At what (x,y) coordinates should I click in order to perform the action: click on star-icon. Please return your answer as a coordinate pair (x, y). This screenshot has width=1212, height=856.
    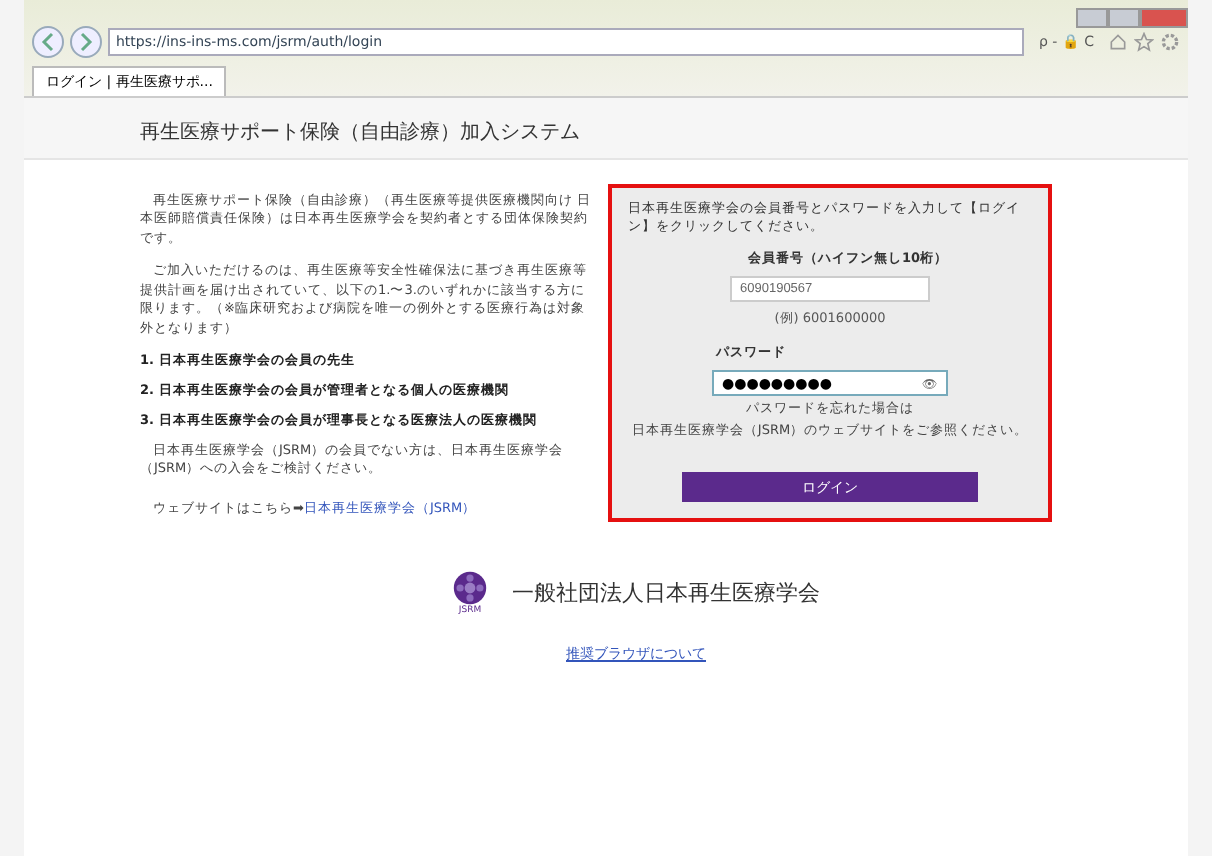
    Looking at the image, I should click on (1144, 42).